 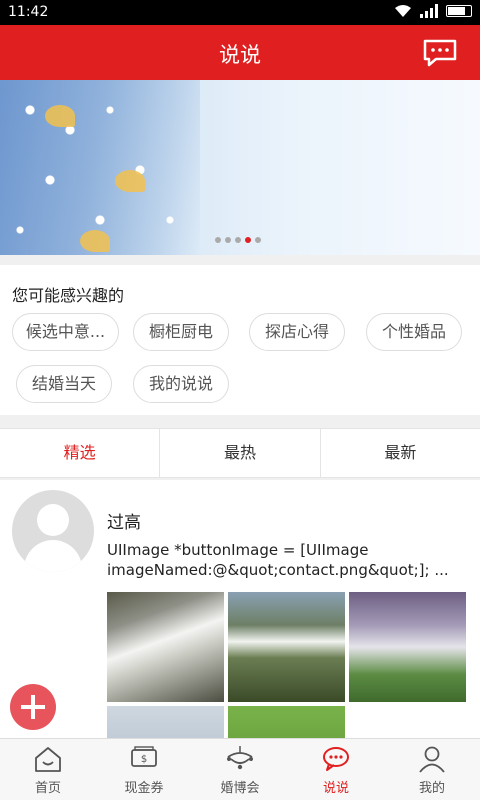 I want to click on nav-item-expo: 婚博会, so click(x=240, y=769).